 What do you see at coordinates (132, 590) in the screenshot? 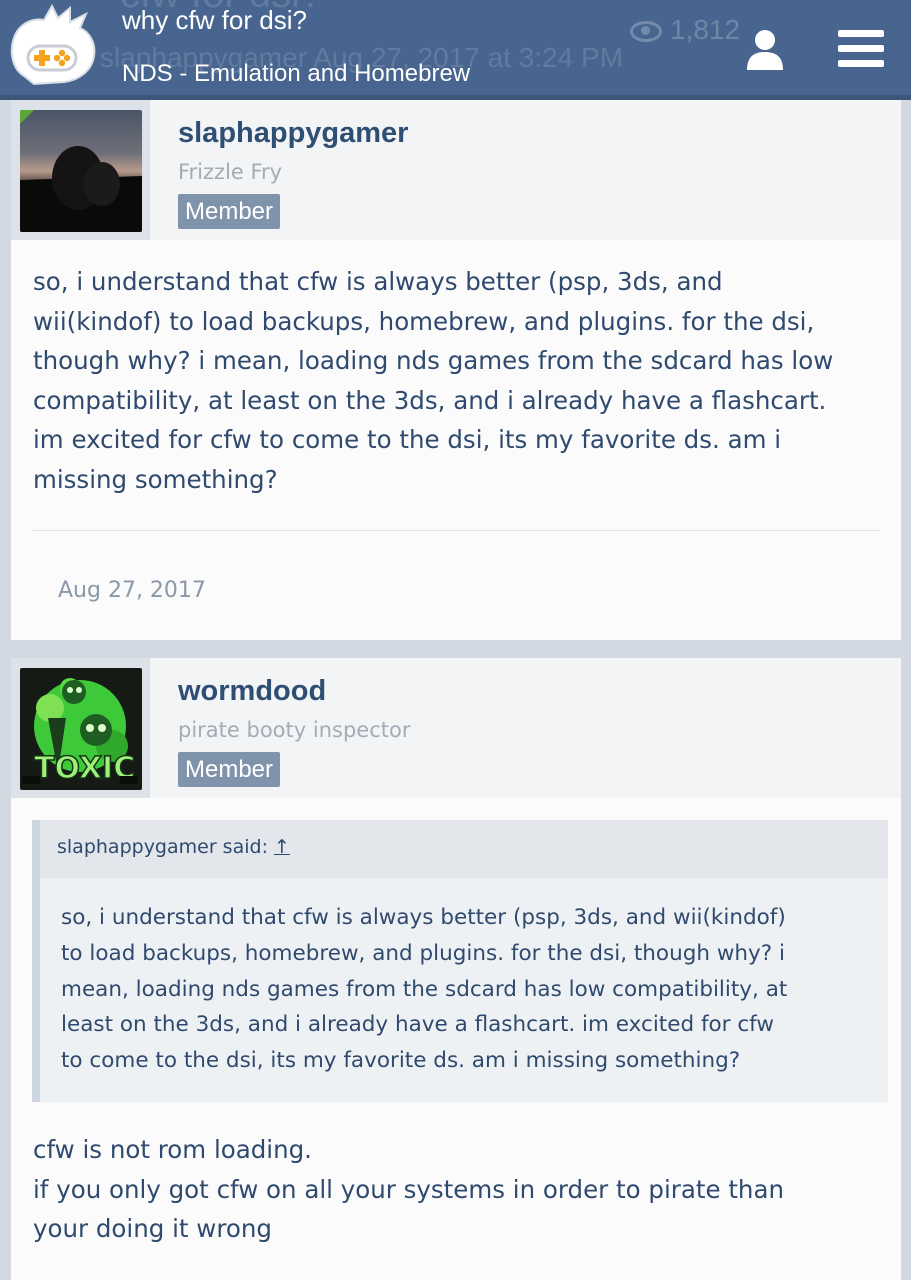
I see `post-date: Aug 27, 2017` at bounding box center [132, 590].